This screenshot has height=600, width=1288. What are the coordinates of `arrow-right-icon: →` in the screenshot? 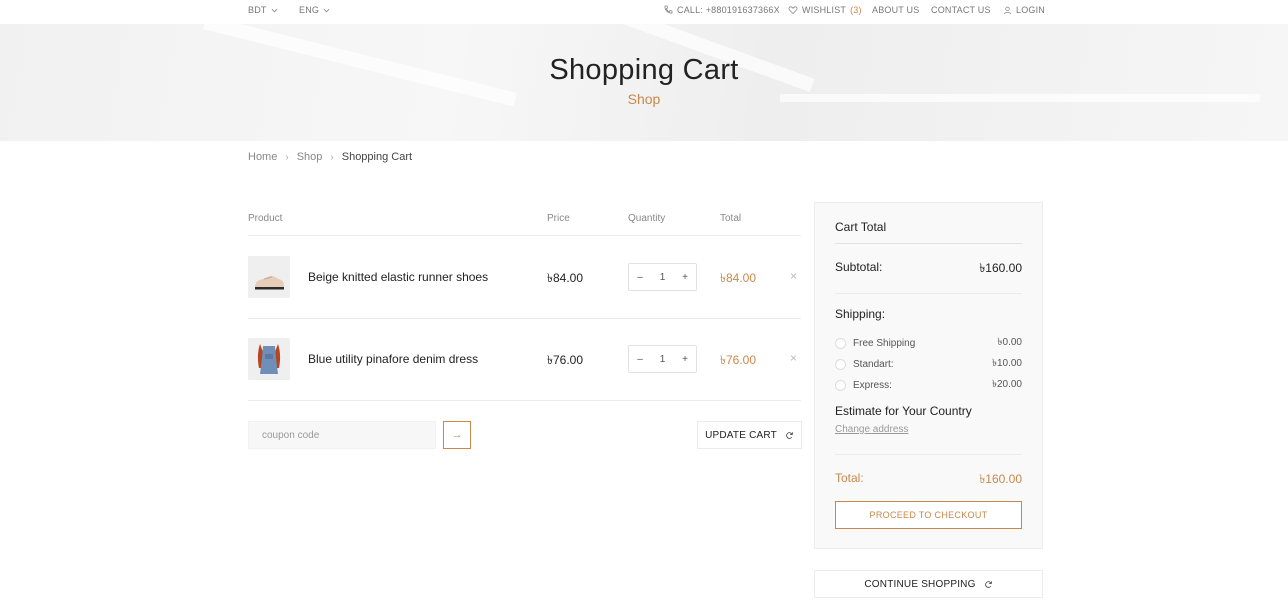 It's located at (457, 435).